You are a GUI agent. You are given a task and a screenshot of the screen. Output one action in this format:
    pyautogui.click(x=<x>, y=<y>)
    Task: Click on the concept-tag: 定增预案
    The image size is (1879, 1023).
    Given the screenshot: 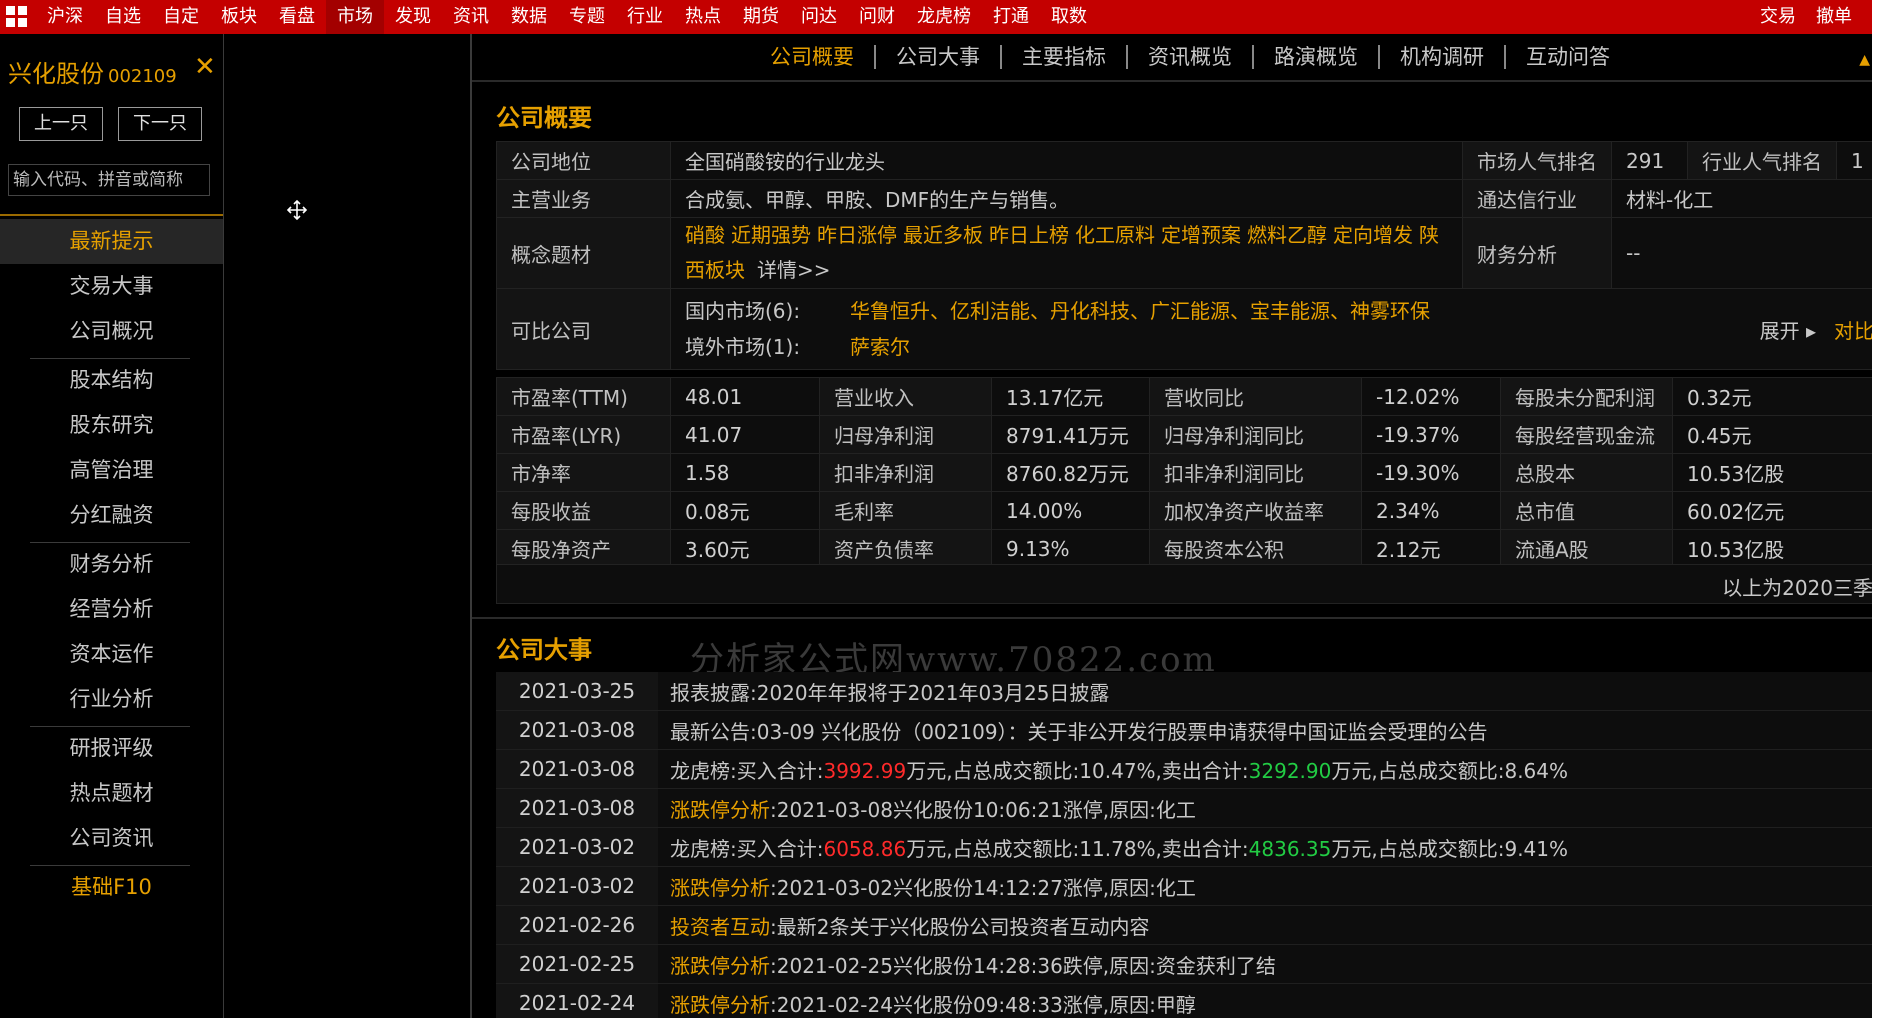 What is the action you would take?
    pyautogui.click(x=1201, y=235)
    